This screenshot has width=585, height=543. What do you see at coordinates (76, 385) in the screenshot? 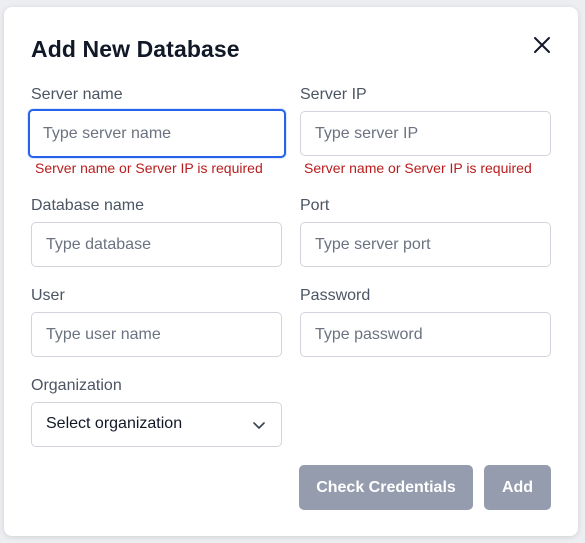
I see `organization-label: Organization` at bounding box center [76, 385].